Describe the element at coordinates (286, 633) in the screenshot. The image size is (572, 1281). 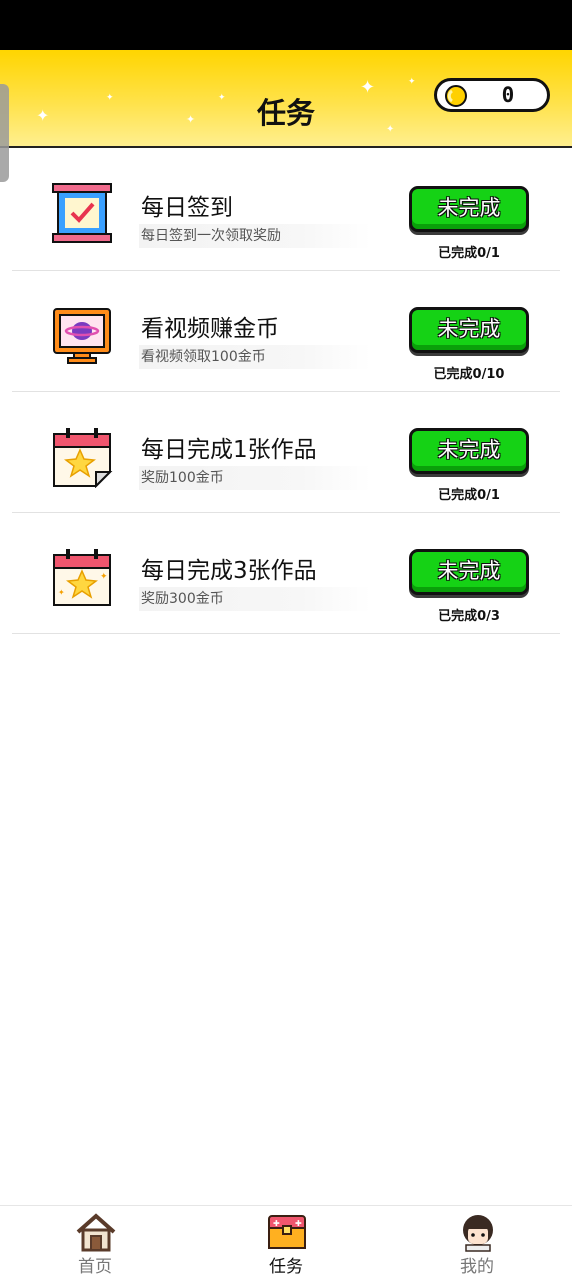
I see `divider` at that location.